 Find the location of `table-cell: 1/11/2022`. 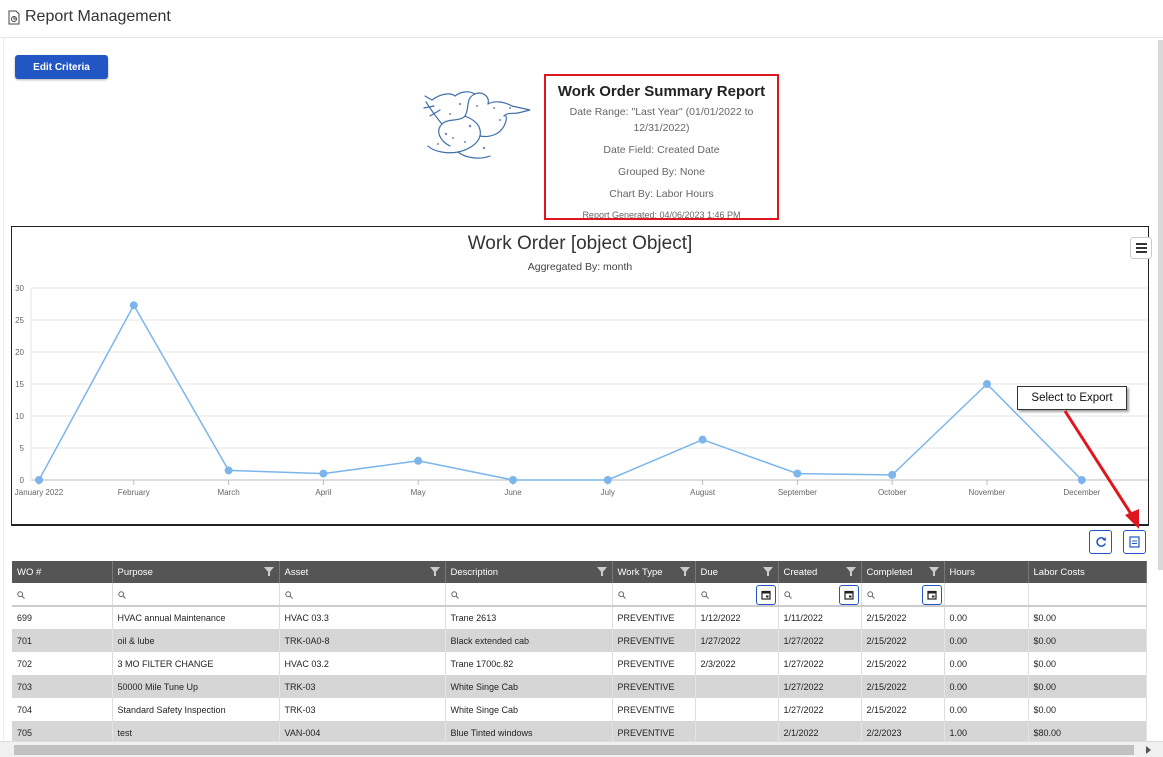

table-cell: 1/11/2022 is located at coordinates (820, 617).